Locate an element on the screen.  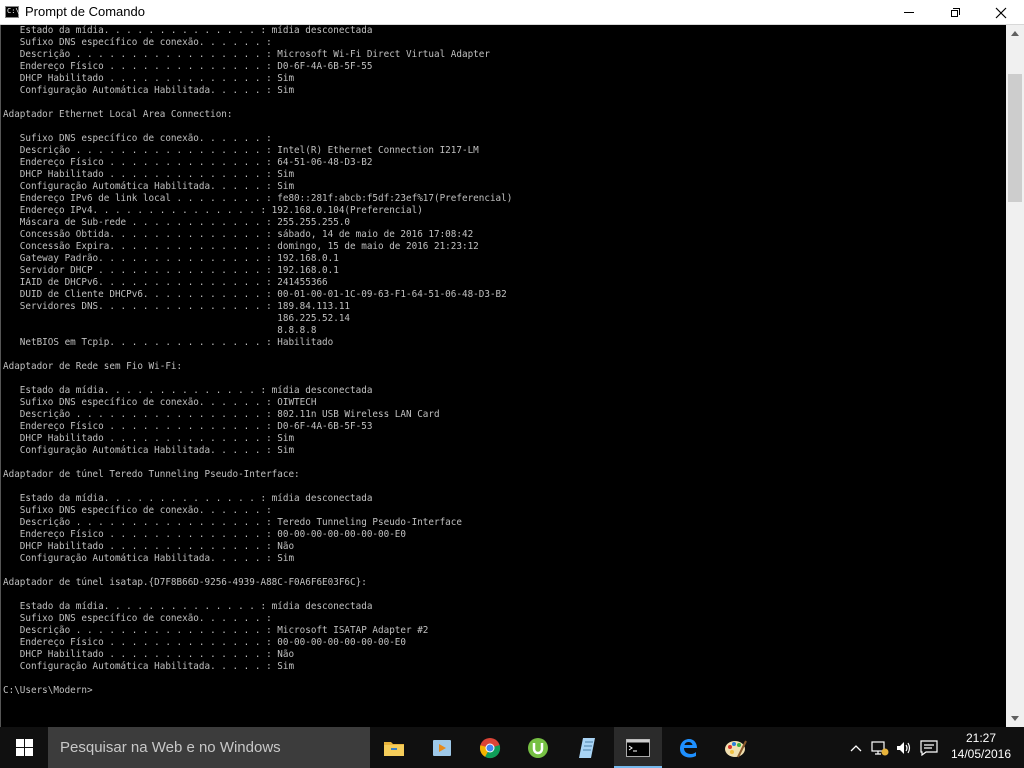
taskbar-chrome is located at coordinates (490, 747).